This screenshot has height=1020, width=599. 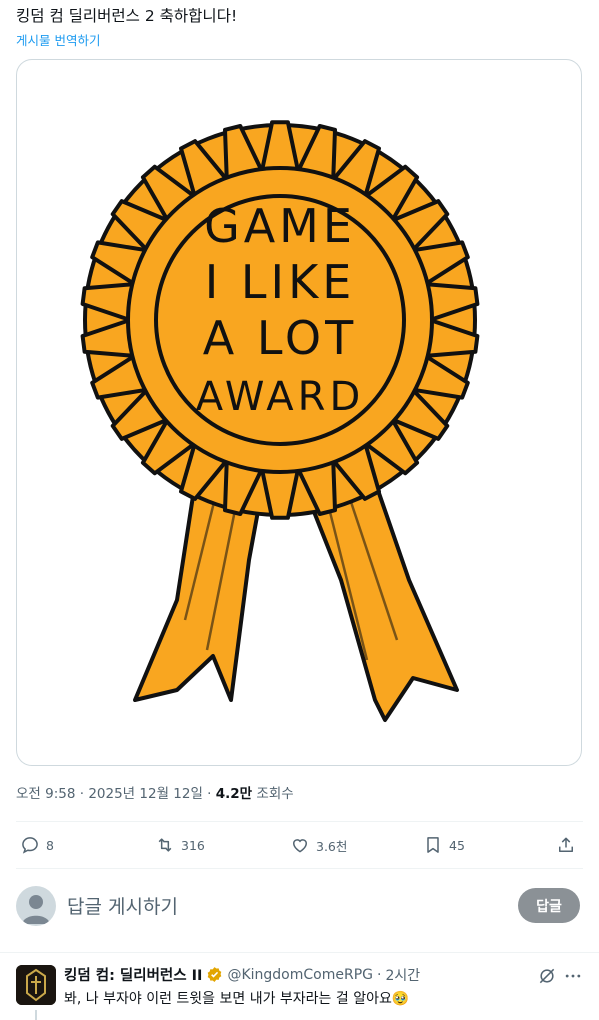 I want to click on default-avatar-icon, so click(x=36, y=909).